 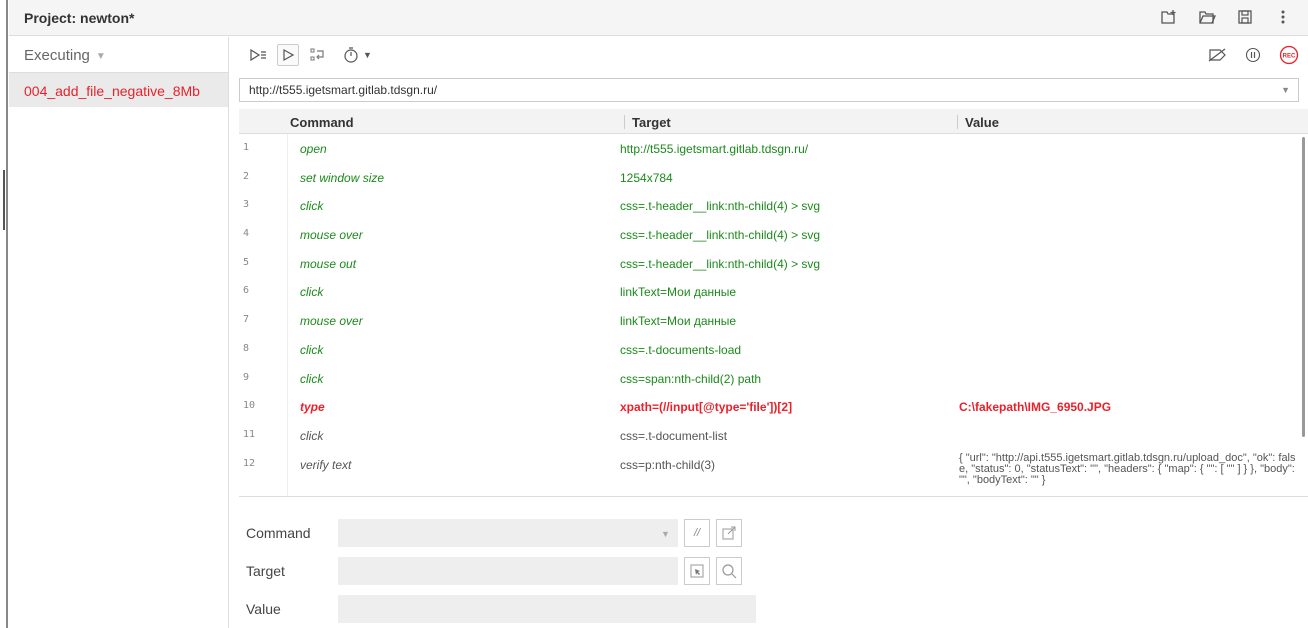 I want to click on panel-divider, so click(x=773, y=496).